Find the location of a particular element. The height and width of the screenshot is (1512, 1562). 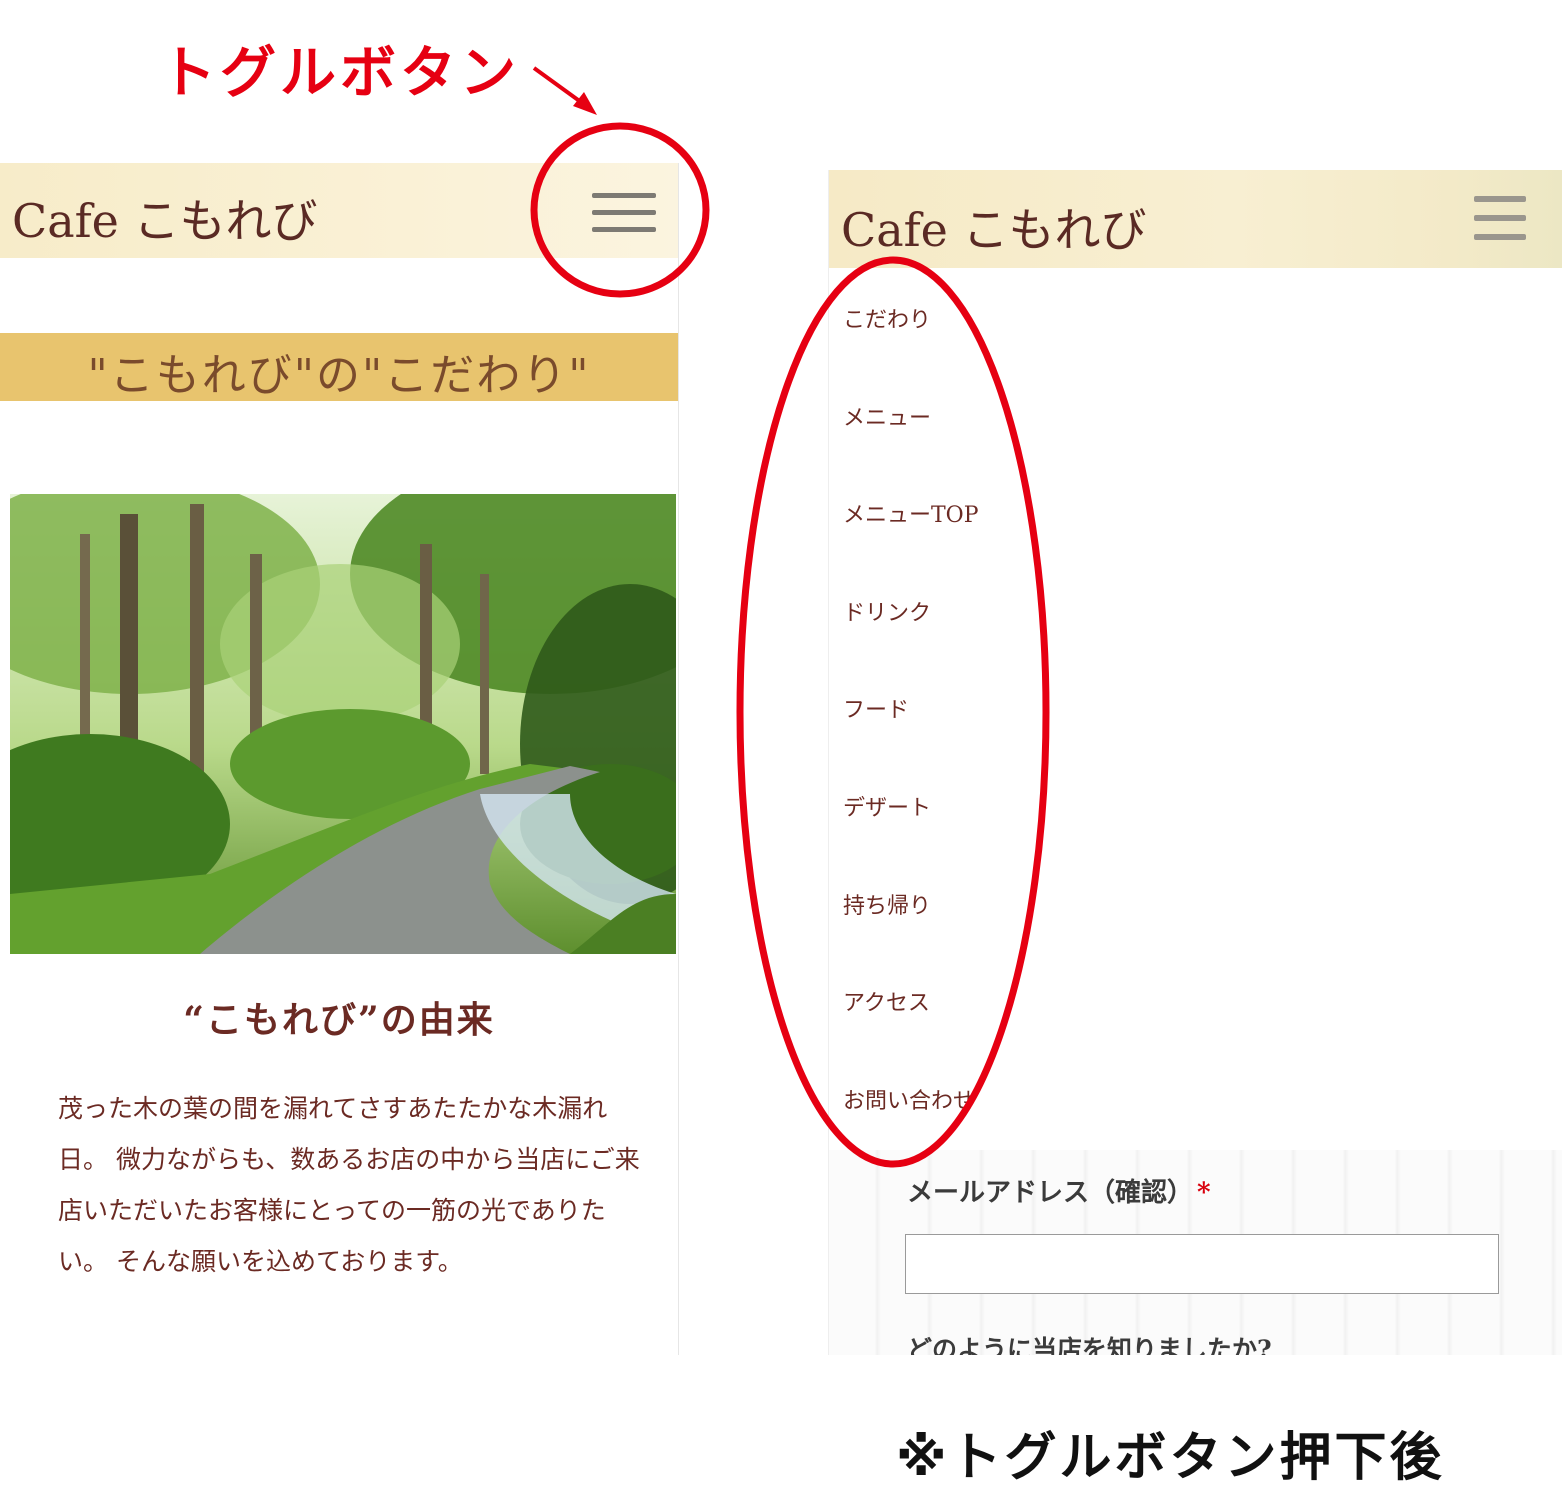

email-confirm-label: メールアドレス（確認） * is located at coordinates (1059, 1190).